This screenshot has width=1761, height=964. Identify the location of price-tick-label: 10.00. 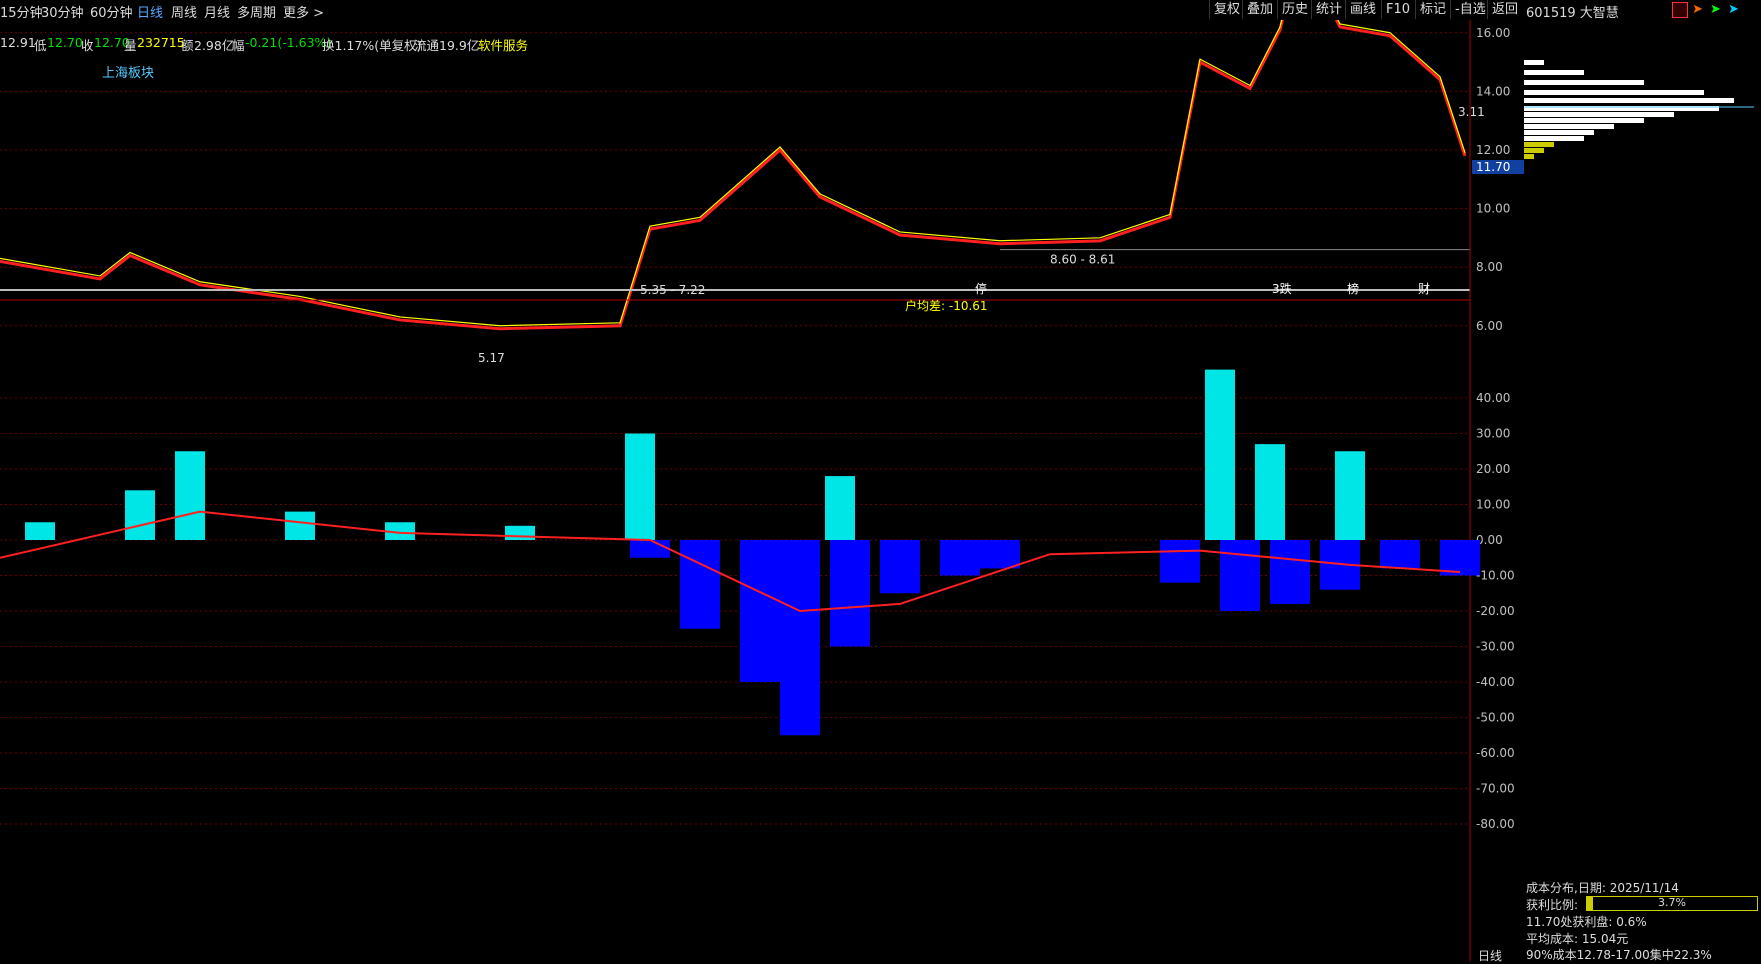
(1493, 209).